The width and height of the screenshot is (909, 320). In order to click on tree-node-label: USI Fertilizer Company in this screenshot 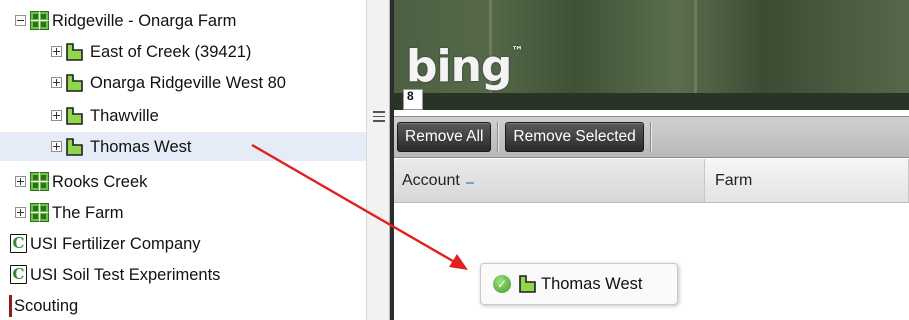, I will do `click(115, 243)`.